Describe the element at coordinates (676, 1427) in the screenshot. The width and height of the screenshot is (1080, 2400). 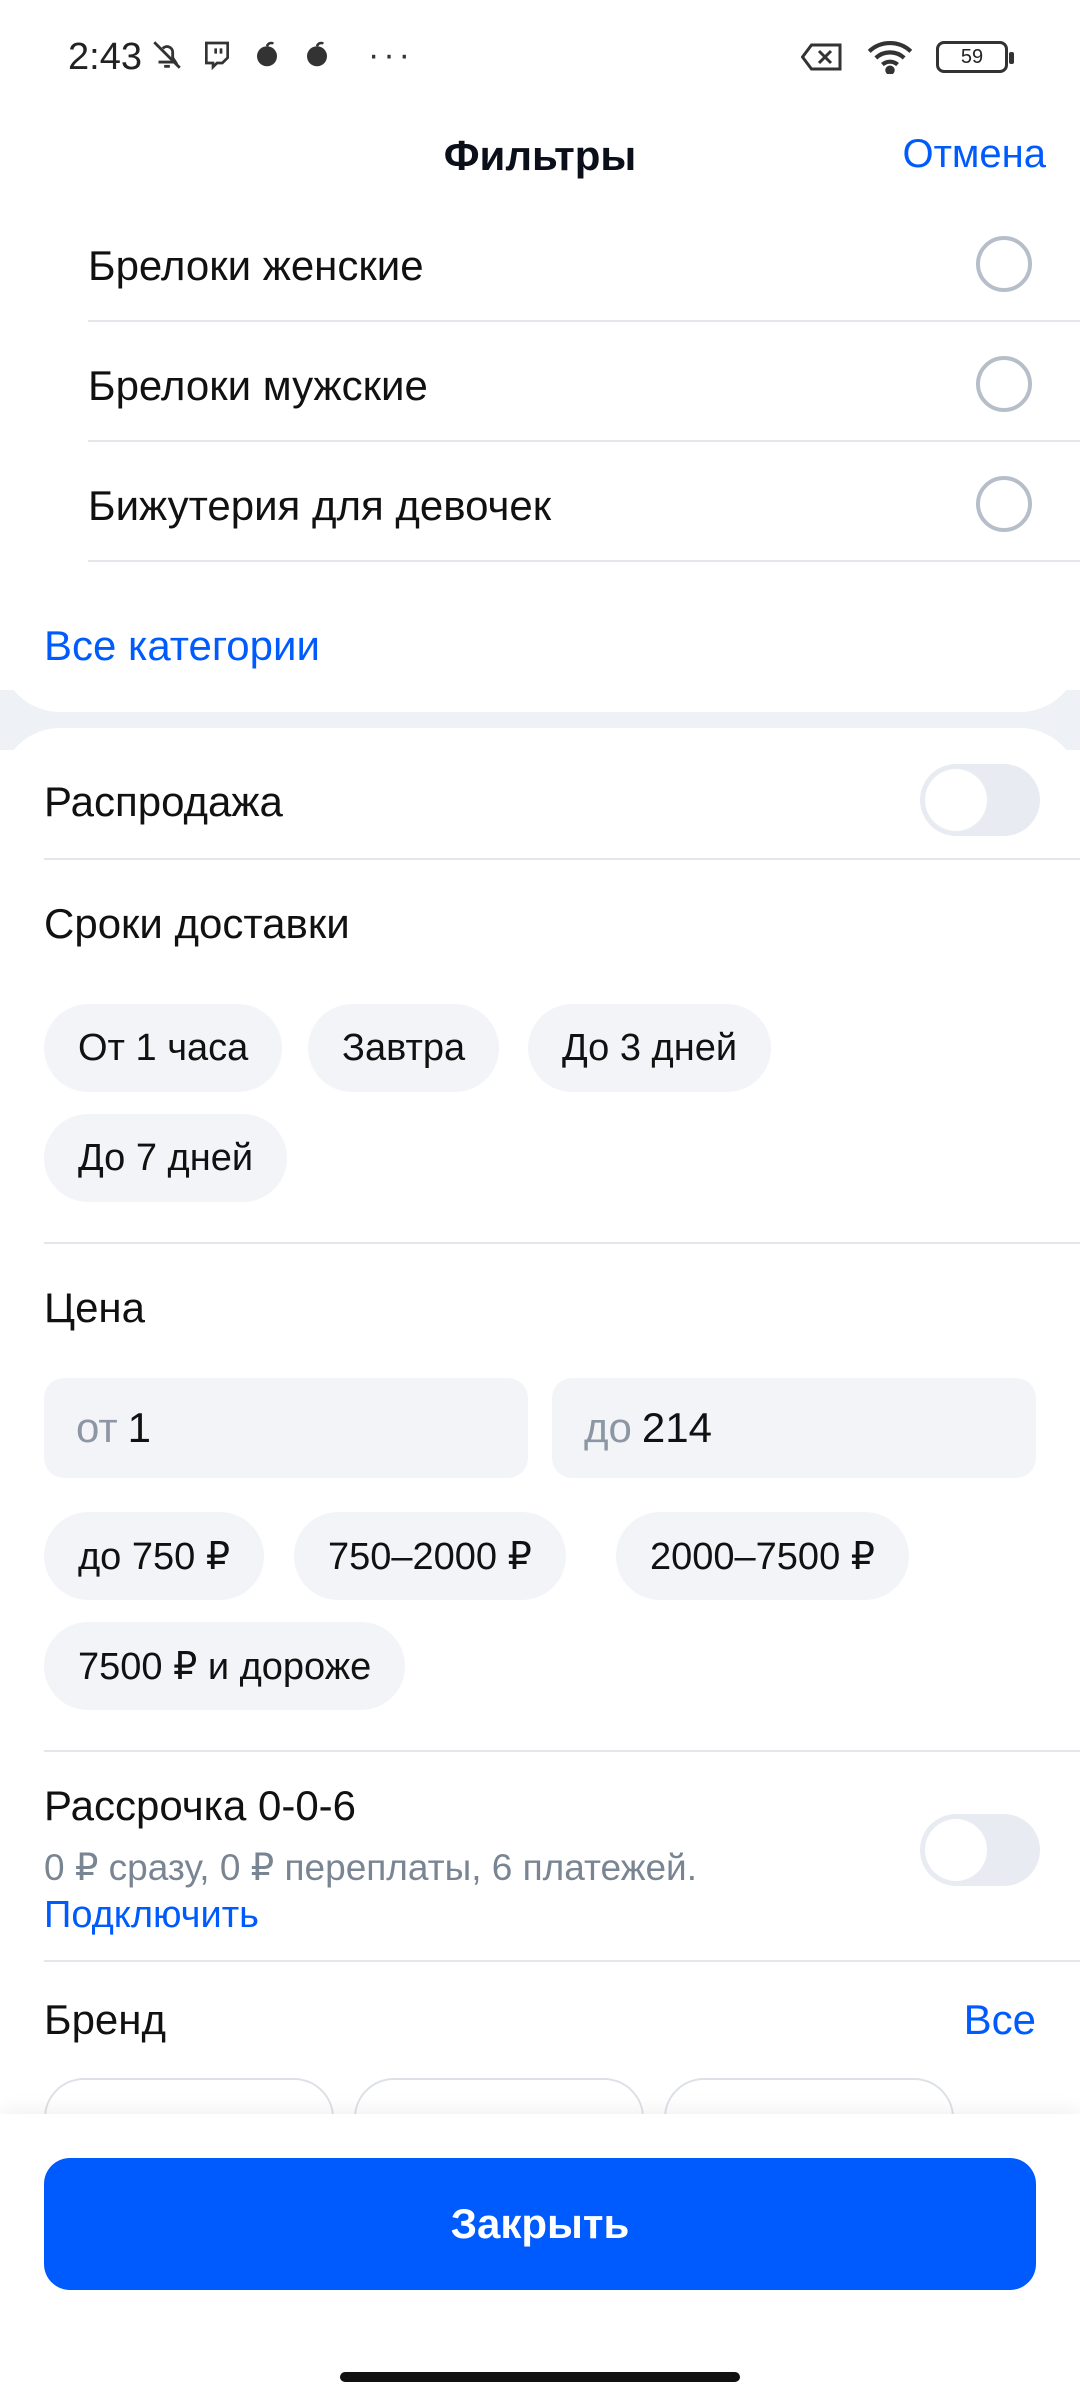
I see `price-to-value: 214` at that location.